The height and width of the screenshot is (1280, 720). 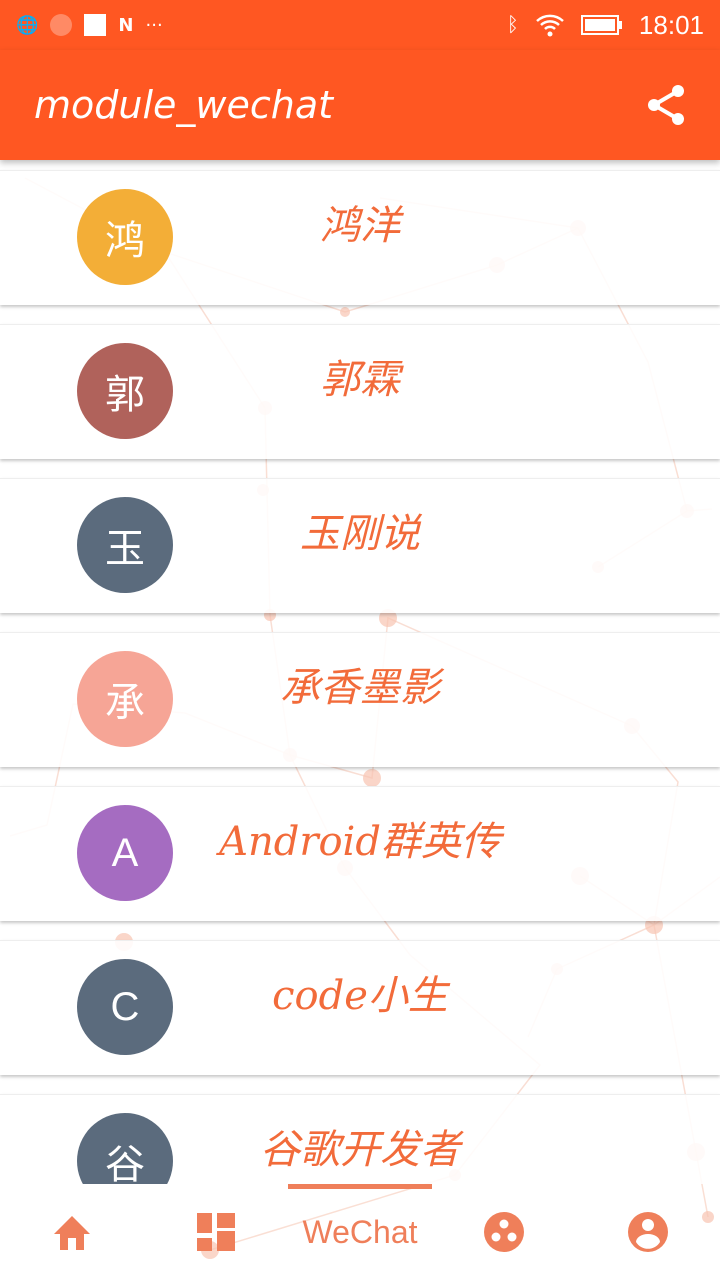 I want to click on battery-icon, so click(x=601, y=25).